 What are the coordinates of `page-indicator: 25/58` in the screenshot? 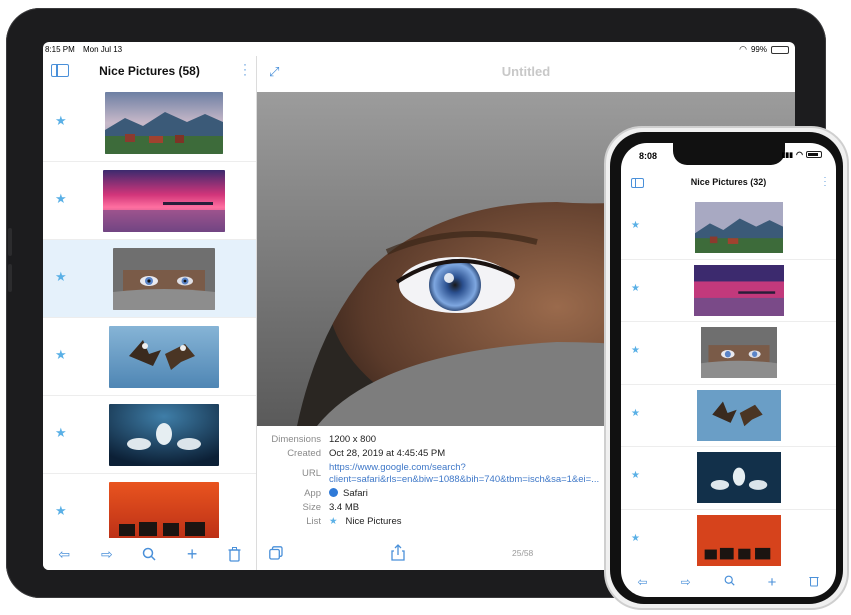 It's located at (523, 553).